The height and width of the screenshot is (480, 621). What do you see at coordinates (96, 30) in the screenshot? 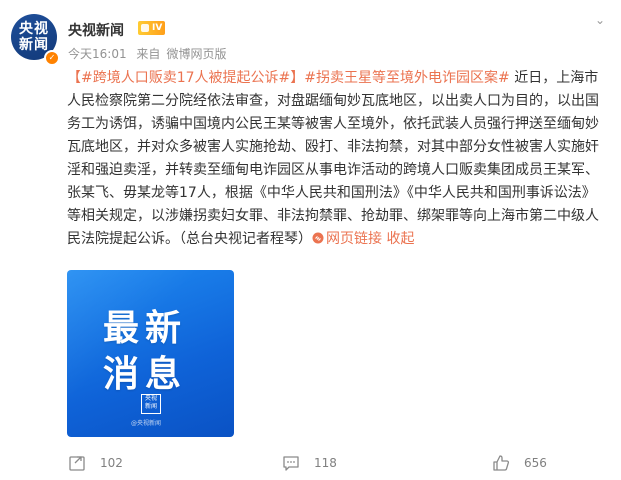
I see `author-name: 央视新闻` at bounding box center [96, 30].